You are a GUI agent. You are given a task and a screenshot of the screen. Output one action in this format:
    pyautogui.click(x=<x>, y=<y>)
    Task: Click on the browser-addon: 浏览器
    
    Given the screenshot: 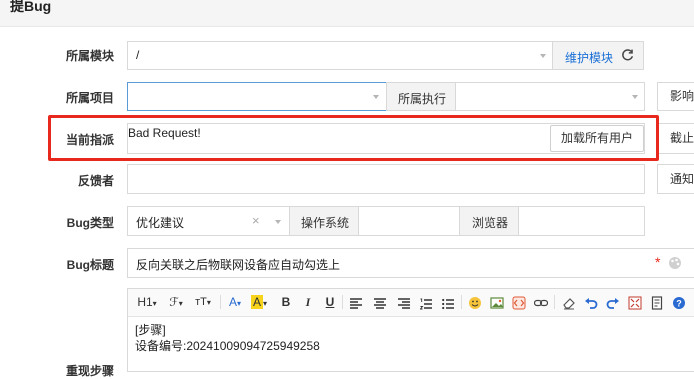 What is the action you would take?
    pyautogui.click(x=489, y=221)
    